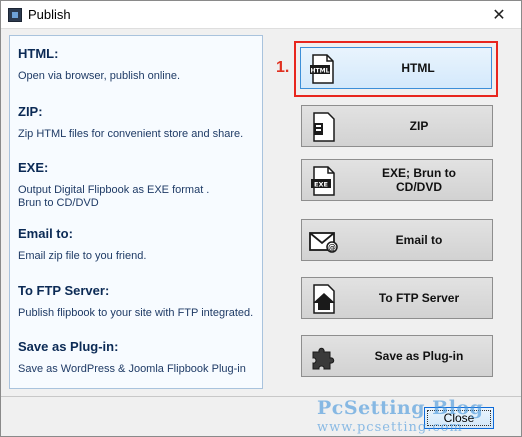 The width and height of the screenshot is (522, 437). I want to click on ftp-button-label: To FTP Server, so click(419, 298).